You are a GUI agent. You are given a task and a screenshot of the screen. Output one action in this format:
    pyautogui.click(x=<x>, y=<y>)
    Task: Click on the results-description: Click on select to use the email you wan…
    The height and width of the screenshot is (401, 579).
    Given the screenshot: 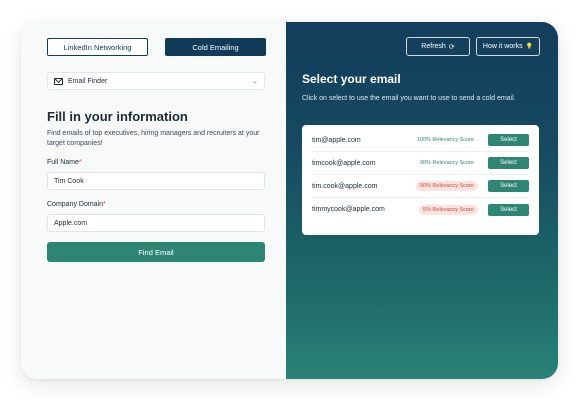 What is the action you would take?
    pyautogui.click(x=409, y=98)
    